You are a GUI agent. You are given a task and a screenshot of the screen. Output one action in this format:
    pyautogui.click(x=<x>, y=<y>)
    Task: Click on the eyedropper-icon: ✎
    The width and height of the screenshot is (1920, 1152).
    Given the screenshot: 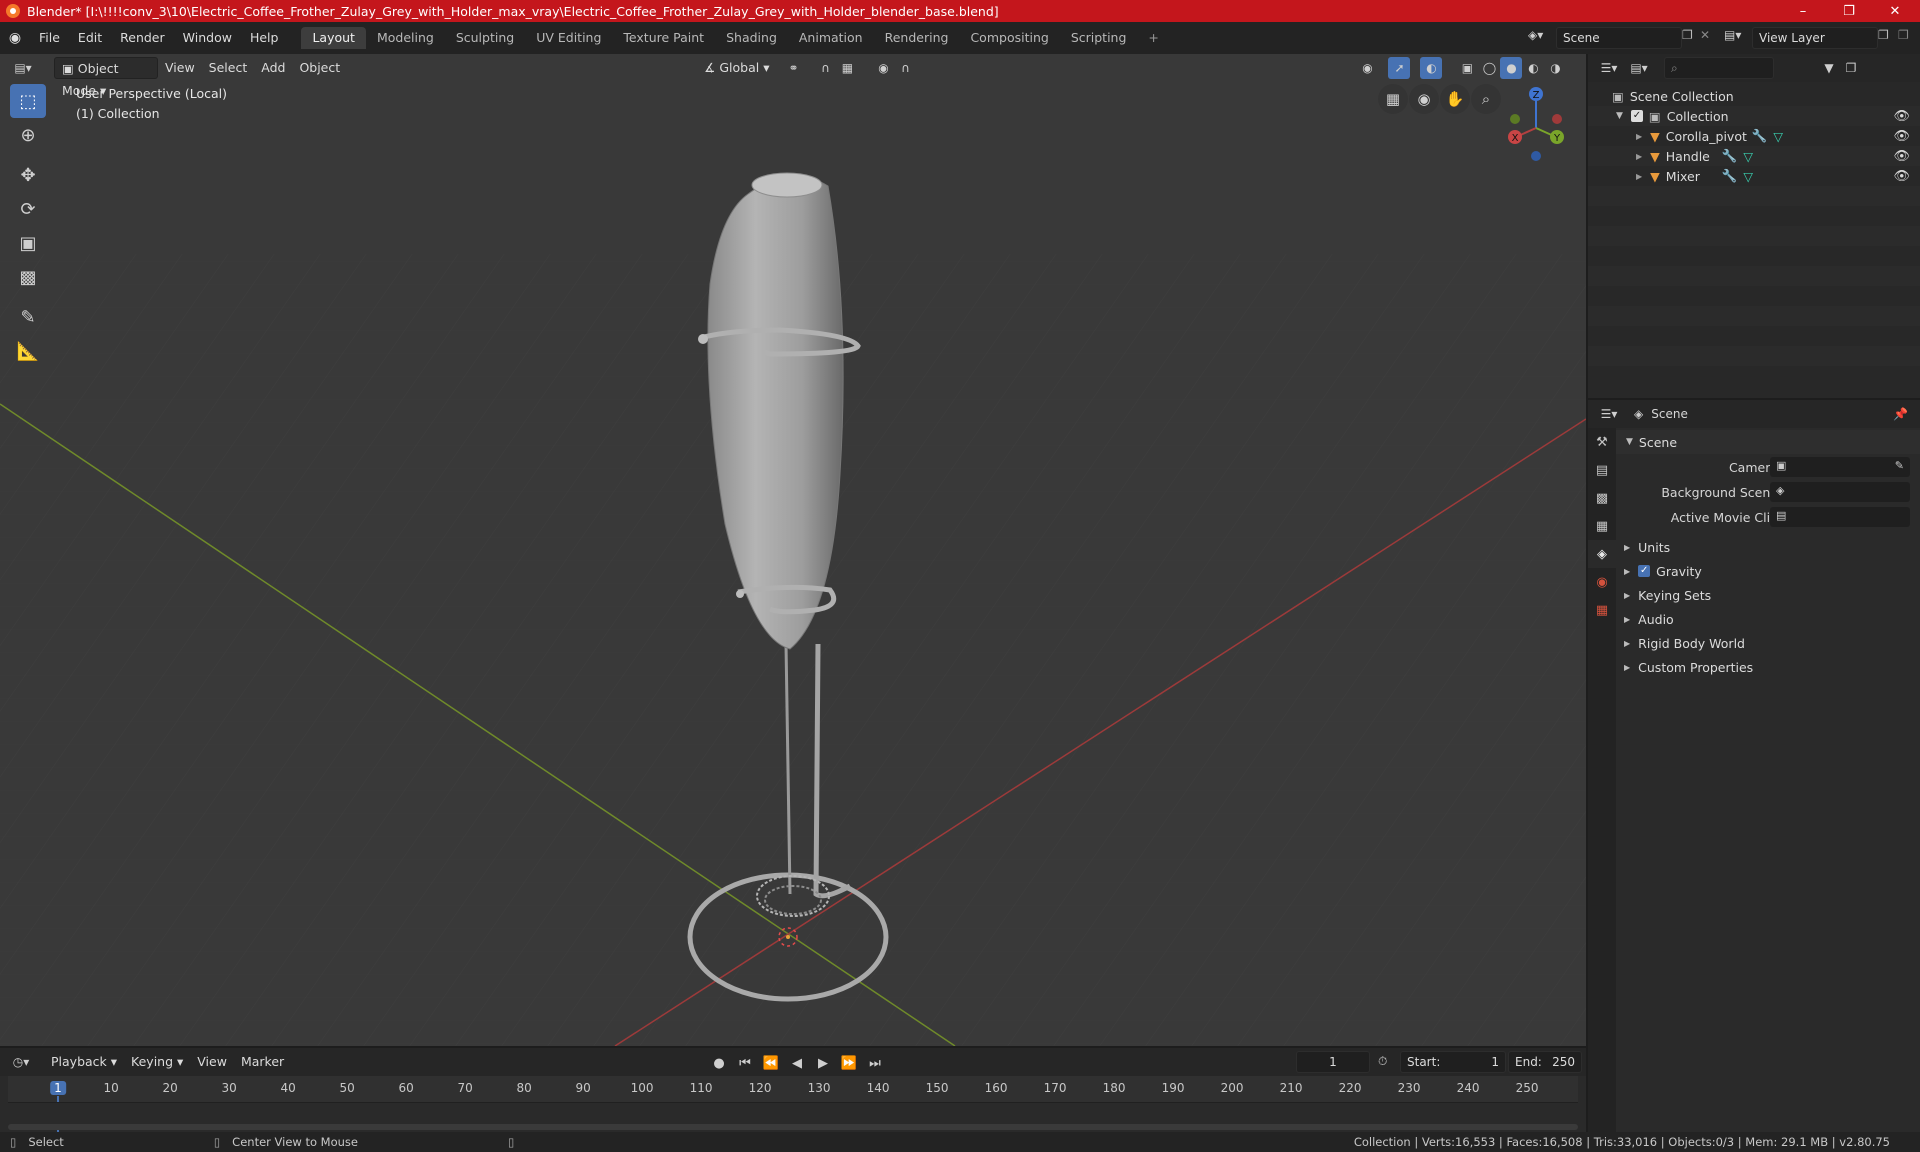 What is the action you would take?
    pyautogui.click(x=1899, y=465)
    